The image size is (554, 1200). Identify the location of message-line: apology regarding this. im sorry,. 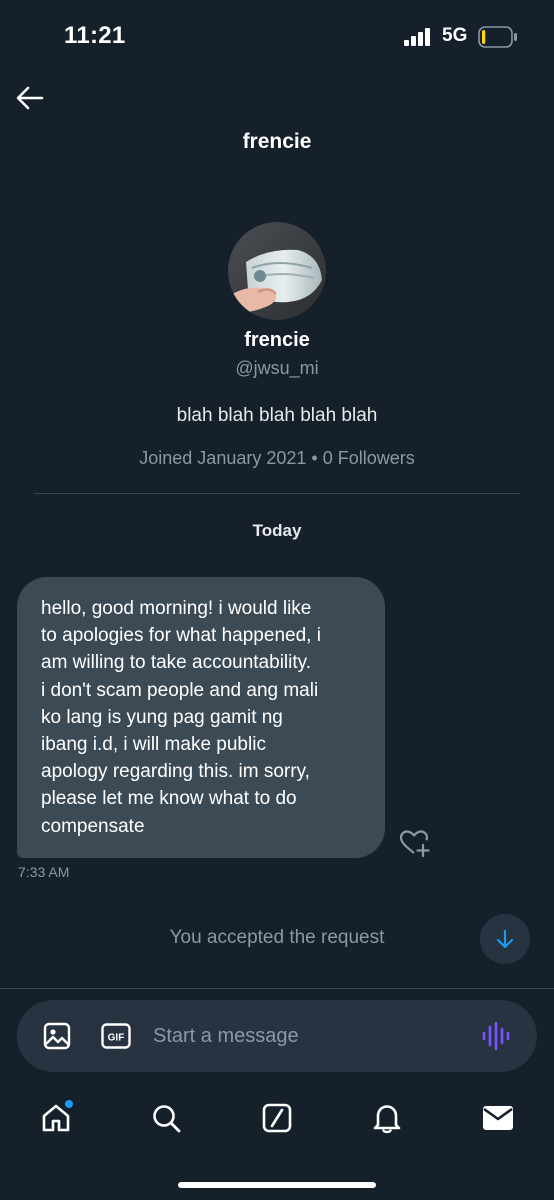
(175, 772).